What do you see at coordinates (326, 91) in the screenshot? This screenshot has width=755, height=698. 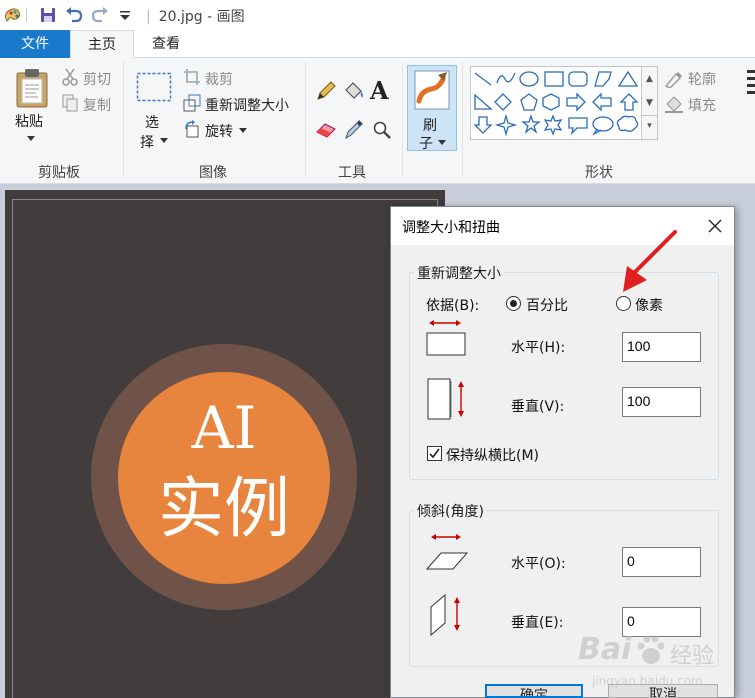 I see `pencil-icon` at bounding box center [326, 91].